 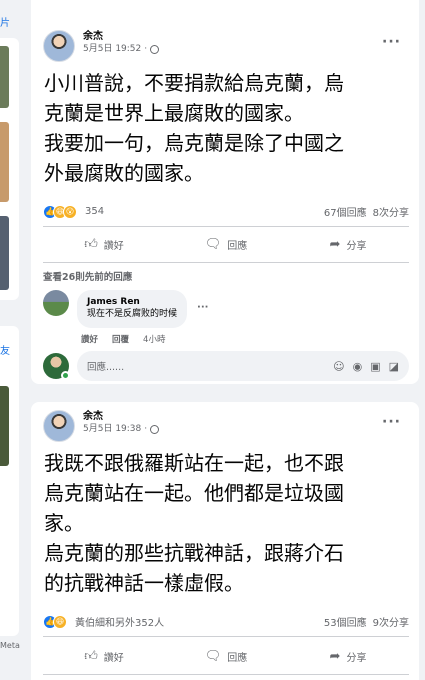 I want to click on reaction-count: 354, so click(x=94, y=211).